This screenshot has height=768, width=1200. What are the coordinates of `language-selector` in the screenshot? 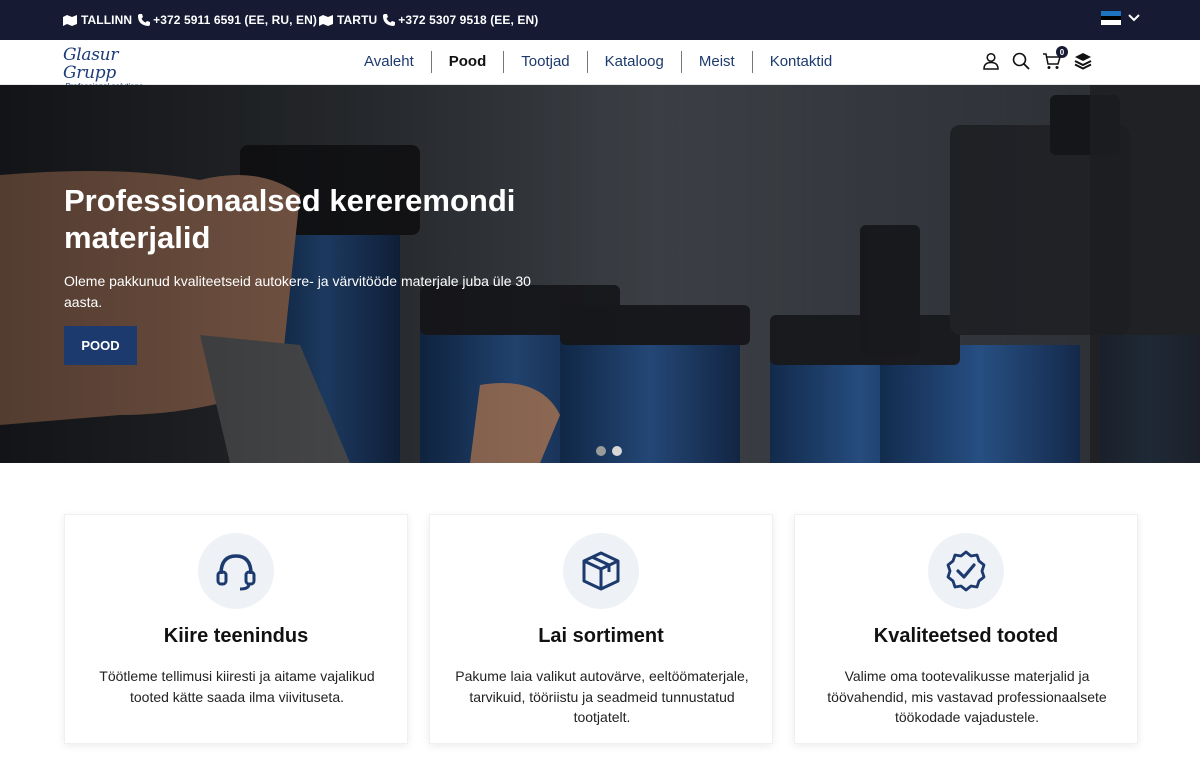 It's located at (1120, 18).